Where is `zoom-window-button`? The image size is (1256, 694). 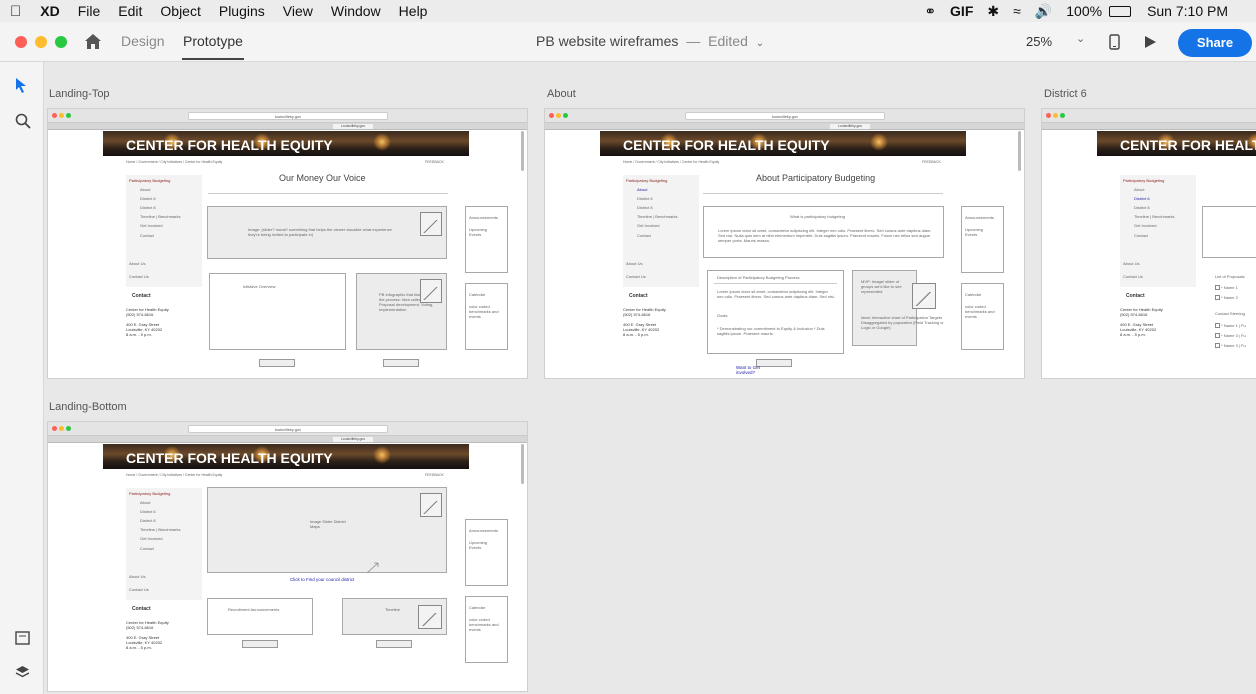 zoom-window-button is located at coordinates (61, 42).